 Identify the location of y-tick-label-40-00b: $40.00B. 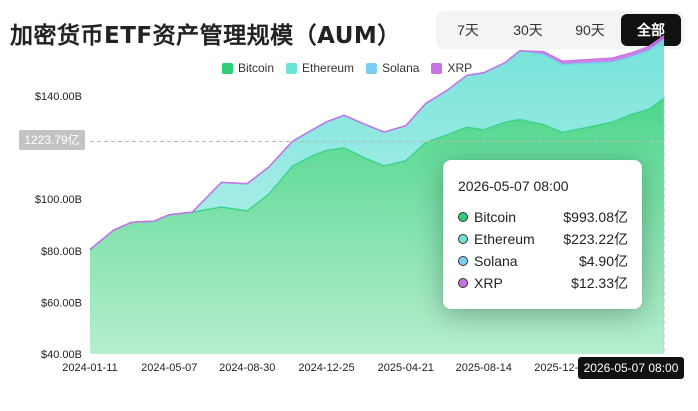
(61, 355).